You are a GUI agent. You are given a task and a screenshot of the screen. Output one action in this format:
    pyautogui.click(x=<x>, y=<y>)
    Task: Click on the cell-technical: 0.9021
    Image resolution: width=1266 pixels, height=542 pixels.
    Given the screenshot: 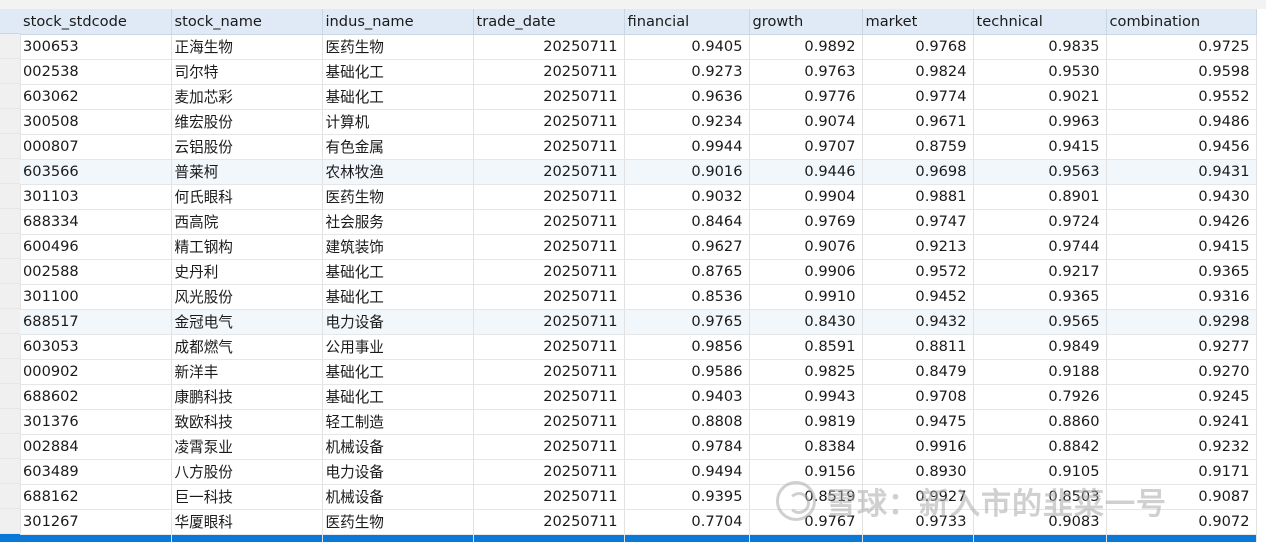 What is the action you would take?
    pyautogui.click(x=1040, y=97)
    